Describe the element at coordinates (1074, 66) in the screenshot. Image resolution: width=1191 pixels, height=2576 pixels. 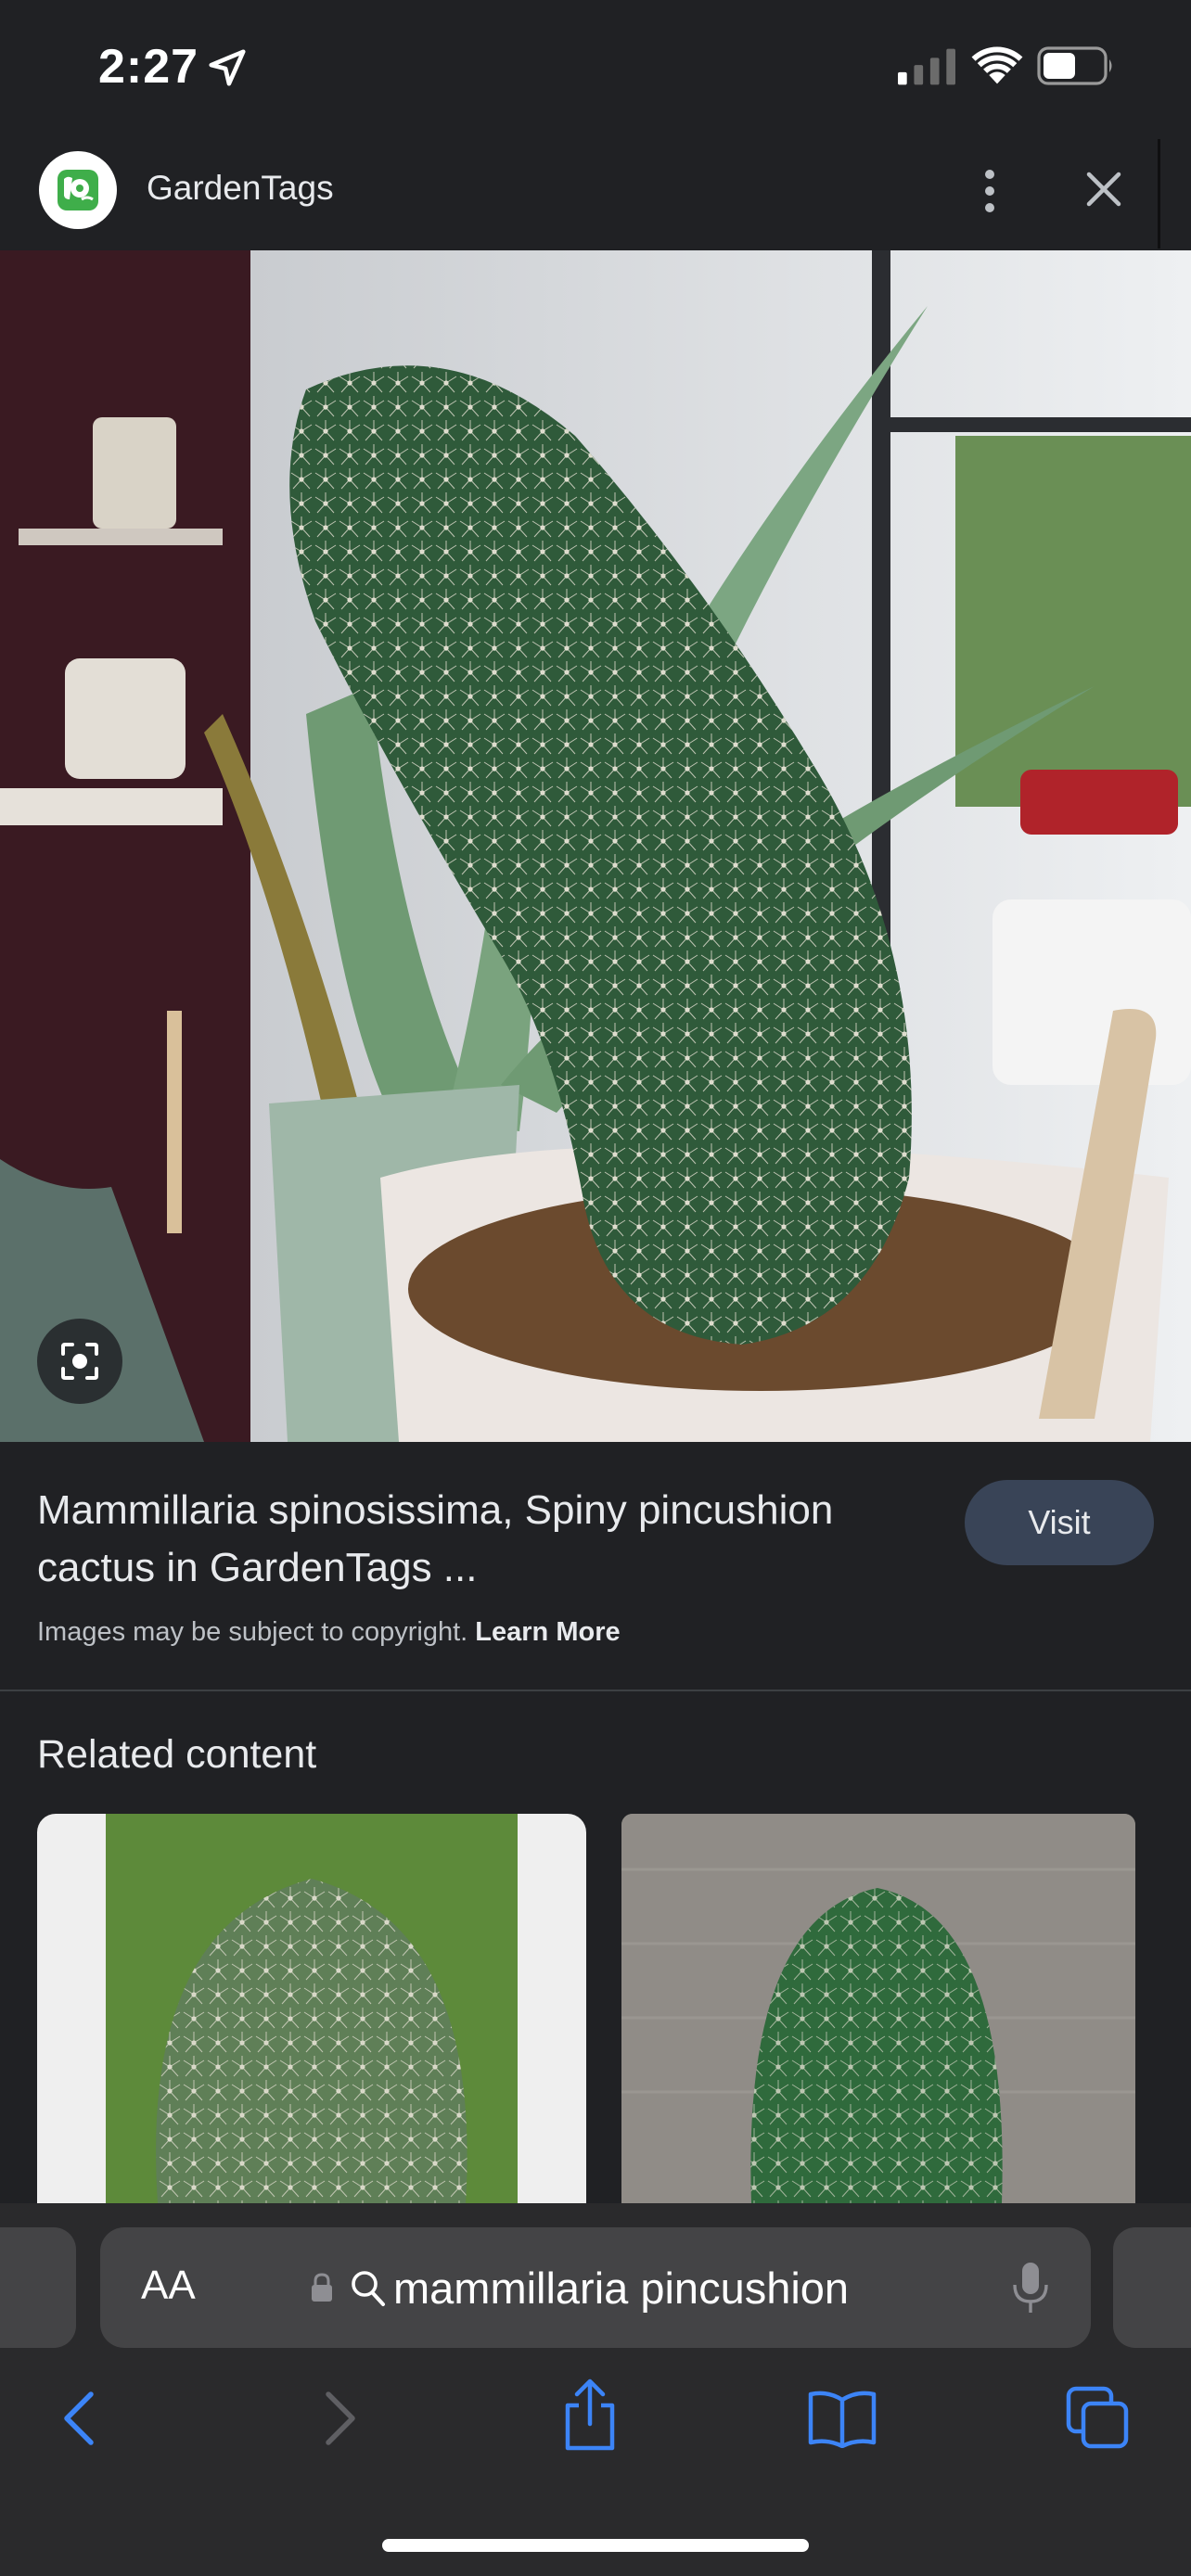
I see `battery-icon` at that location.